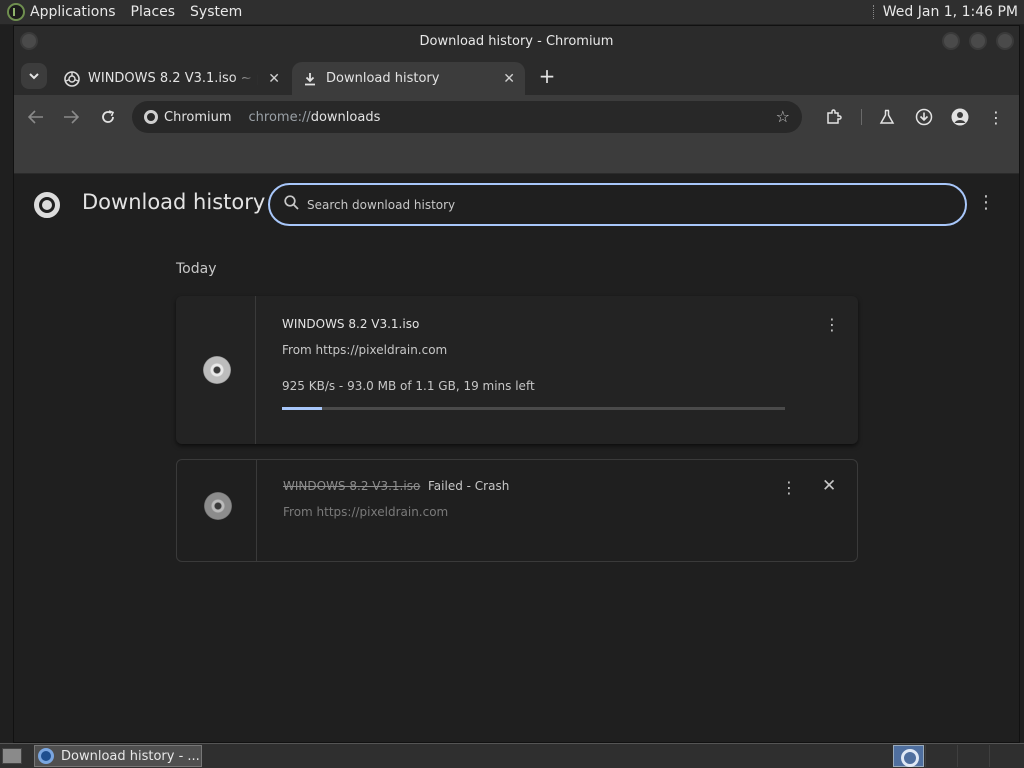 The image size is (1024, 768). Describe the element at coordinates (16, 12) in the screenshot. I see `os-logo-icon` at that location.